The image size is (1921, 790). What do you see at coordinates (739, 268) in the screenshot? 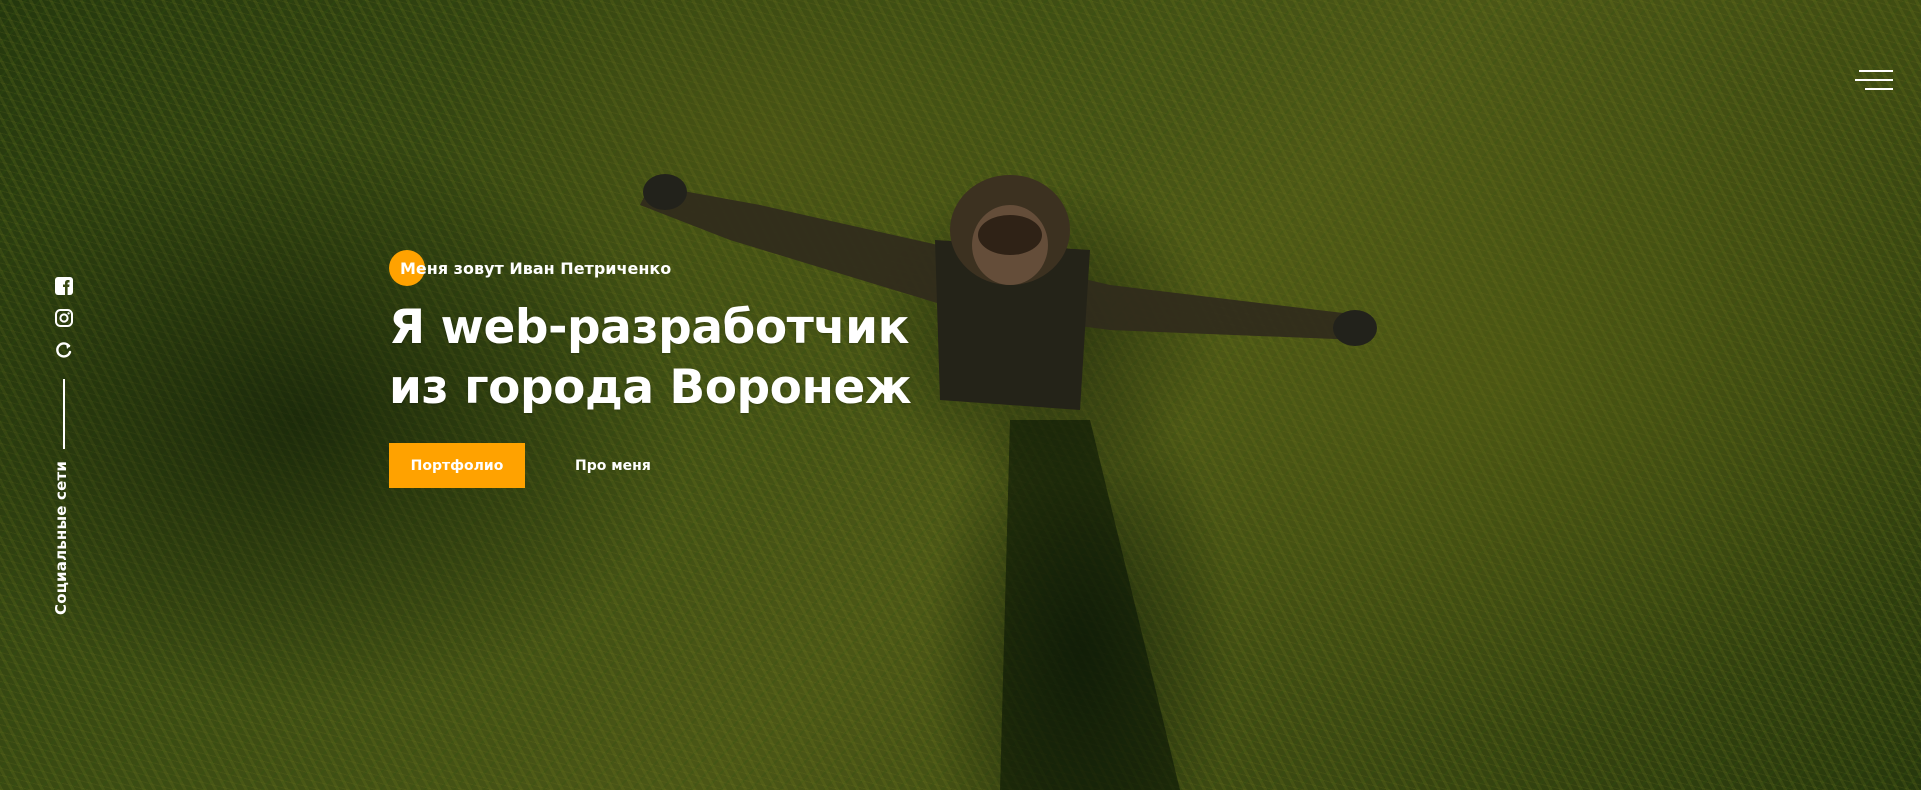
I see `intro-line: Меня зовут Иван Петриченко` at bounding box center [739, 268].